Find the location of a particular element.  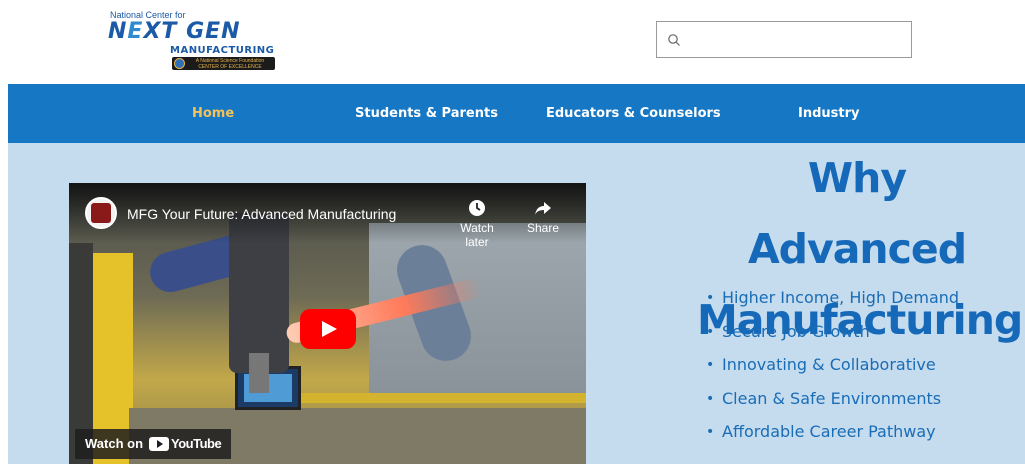

list-item: Clean & Safe Environments is located at coordinates (832, 406).